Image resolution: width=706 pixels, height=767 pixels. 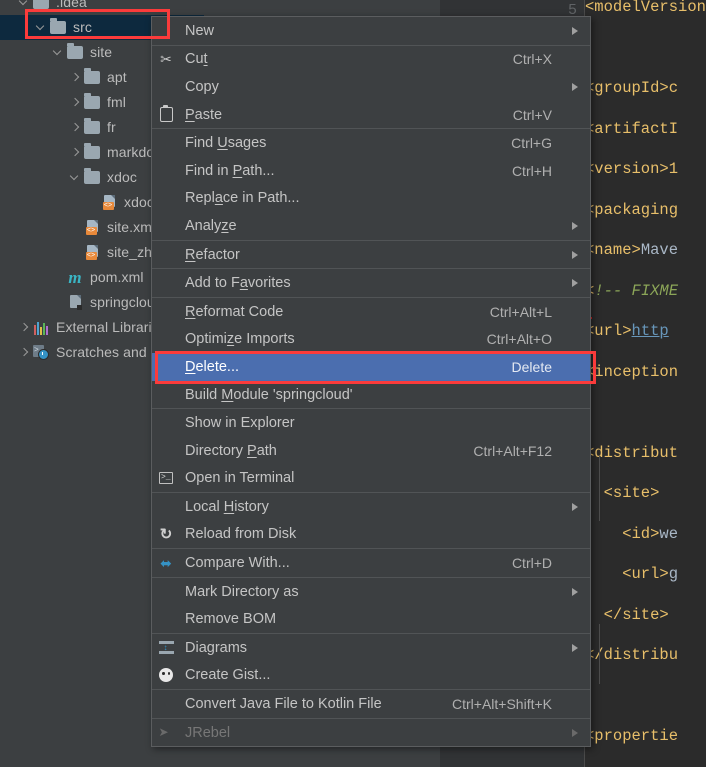 What do you see at coordinates (371, 423) in the screenshot?
I see `menu-item-show-in-explorer: Show in Explorer` at bounding box center [371, 423].